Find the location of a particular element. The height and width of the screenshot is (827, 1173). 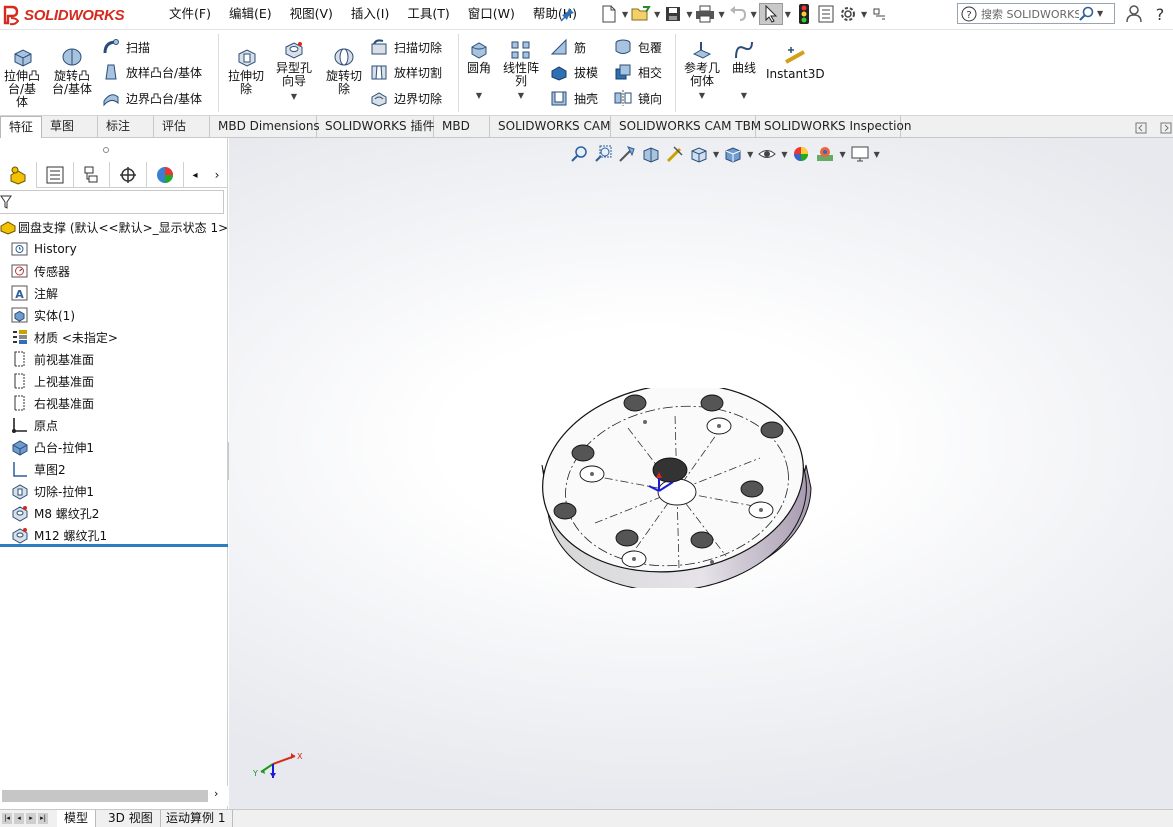

instant3d-button: Instant3D is located at coordinates (795, 63).